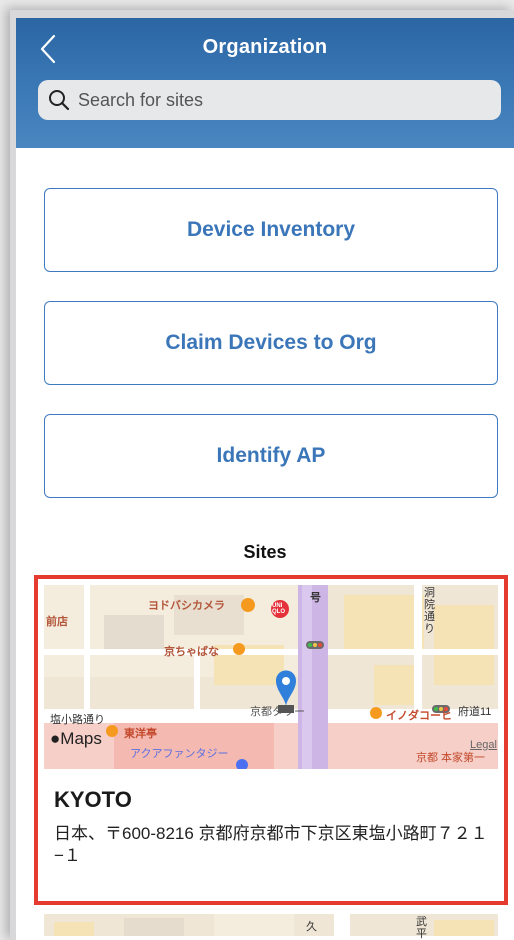 The height and width of the screenshot is (940, 514). Describe the element at coordinates (315, 598) in the screenshot. I see `map-label: 号` at that location.